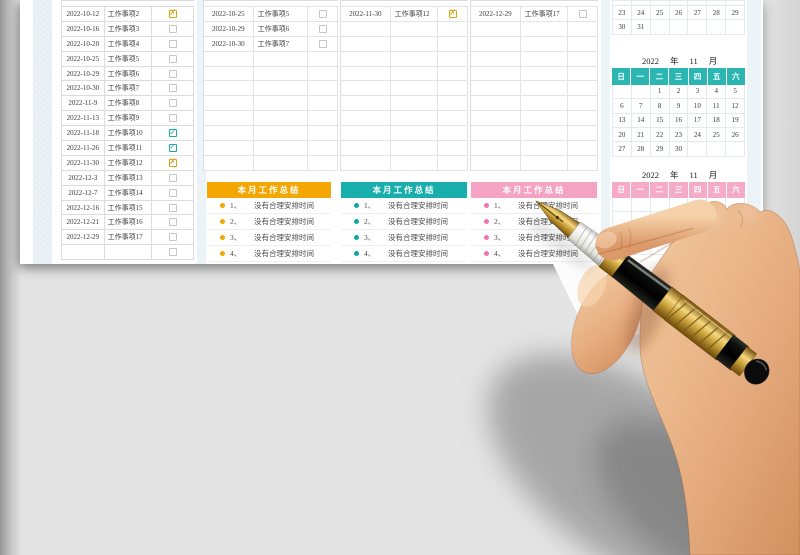 The image size is (800, 555). Describe the element at coordinates (269, 206) in the screenshot. I see `summary-item: 1、 没有合理安排时间` at that location.